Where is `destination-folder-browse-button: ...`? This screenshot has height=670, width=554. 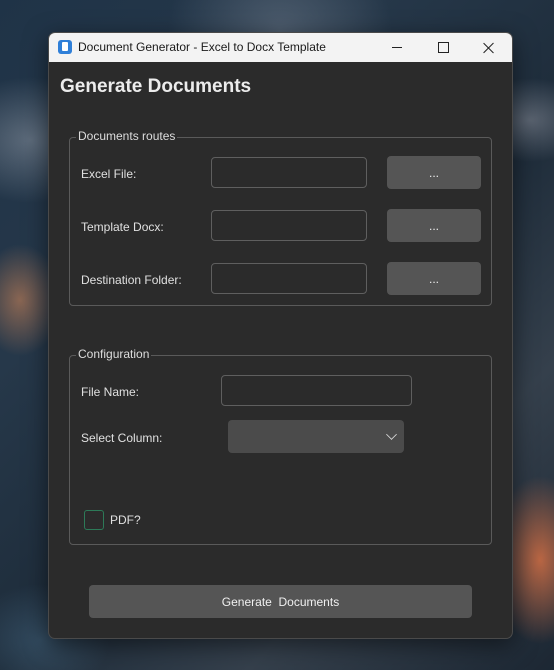
destination-folder-browse-button: ... is located at coordinates (434, 278).